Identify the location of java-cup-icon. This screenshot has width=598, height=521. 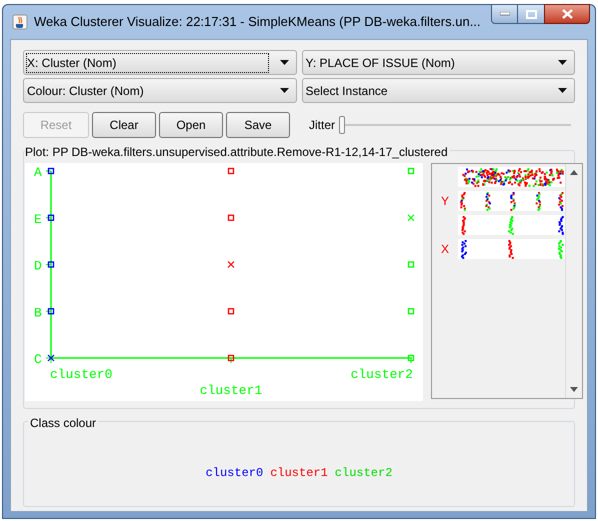
(20, 22).